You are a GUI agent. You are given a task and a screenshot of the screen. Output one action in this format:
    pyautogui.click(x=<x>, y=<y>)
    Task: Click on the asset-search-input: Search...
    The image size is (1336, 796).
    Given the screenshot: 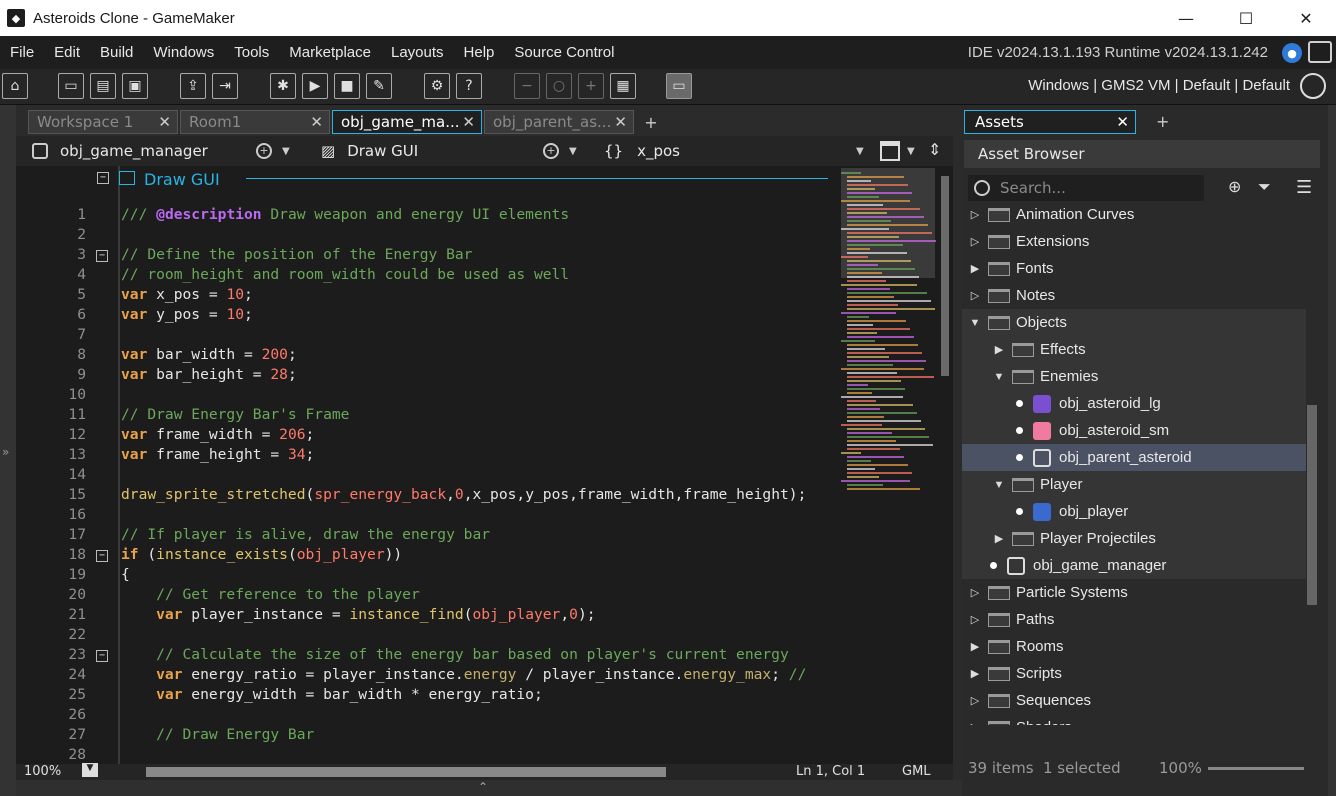 What is the action you would take?
    pyautogui.click(x=1086, y=188)
    